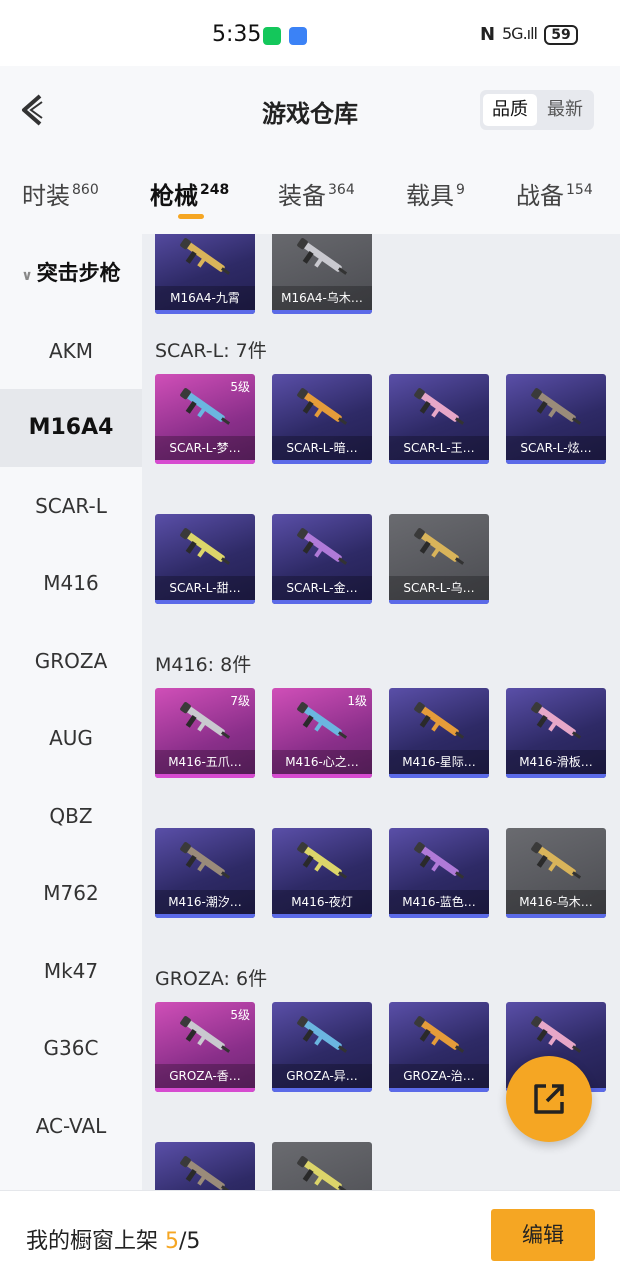  I want to click on tab-vehicles: 载具 9, so click(435, 193).